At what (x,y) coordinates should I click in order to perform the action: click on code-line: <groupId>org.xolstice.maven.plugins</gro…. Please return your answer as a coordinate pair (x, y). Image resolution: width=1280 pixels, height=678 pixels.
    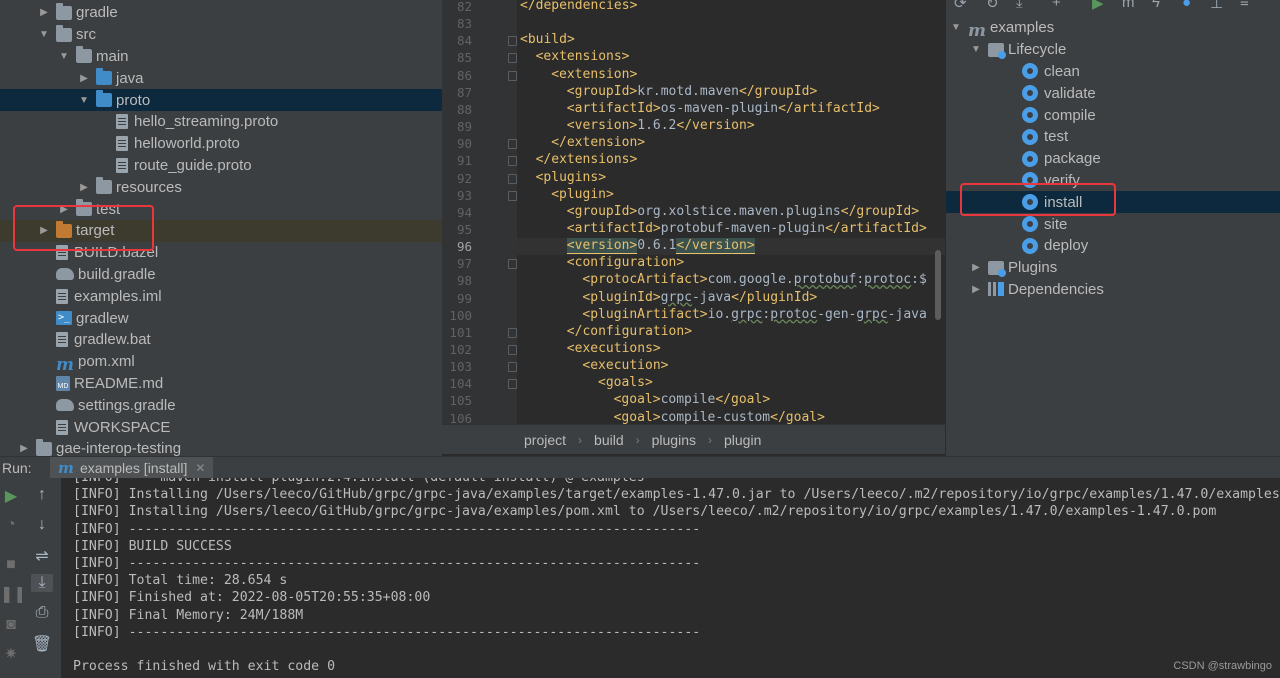
    Looking at the image, I should click on (743, 211).